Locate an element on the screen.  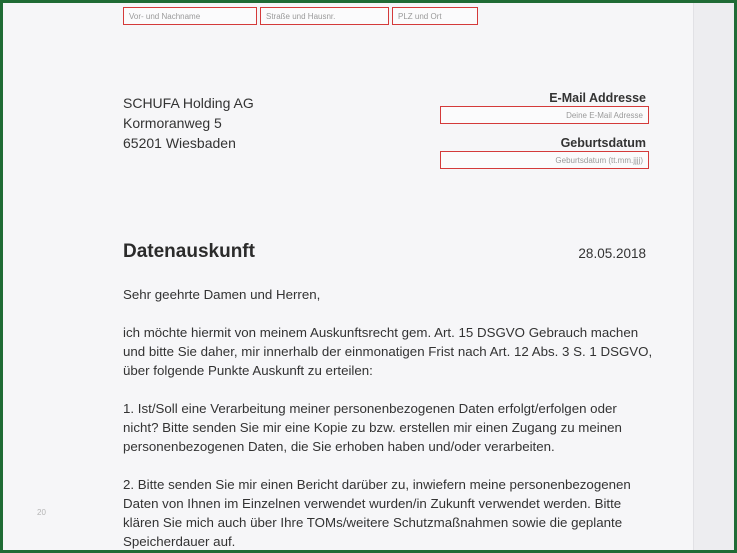
sender-street-placeholder: Straße und Hausnr. is located at coordinates (301, 16).